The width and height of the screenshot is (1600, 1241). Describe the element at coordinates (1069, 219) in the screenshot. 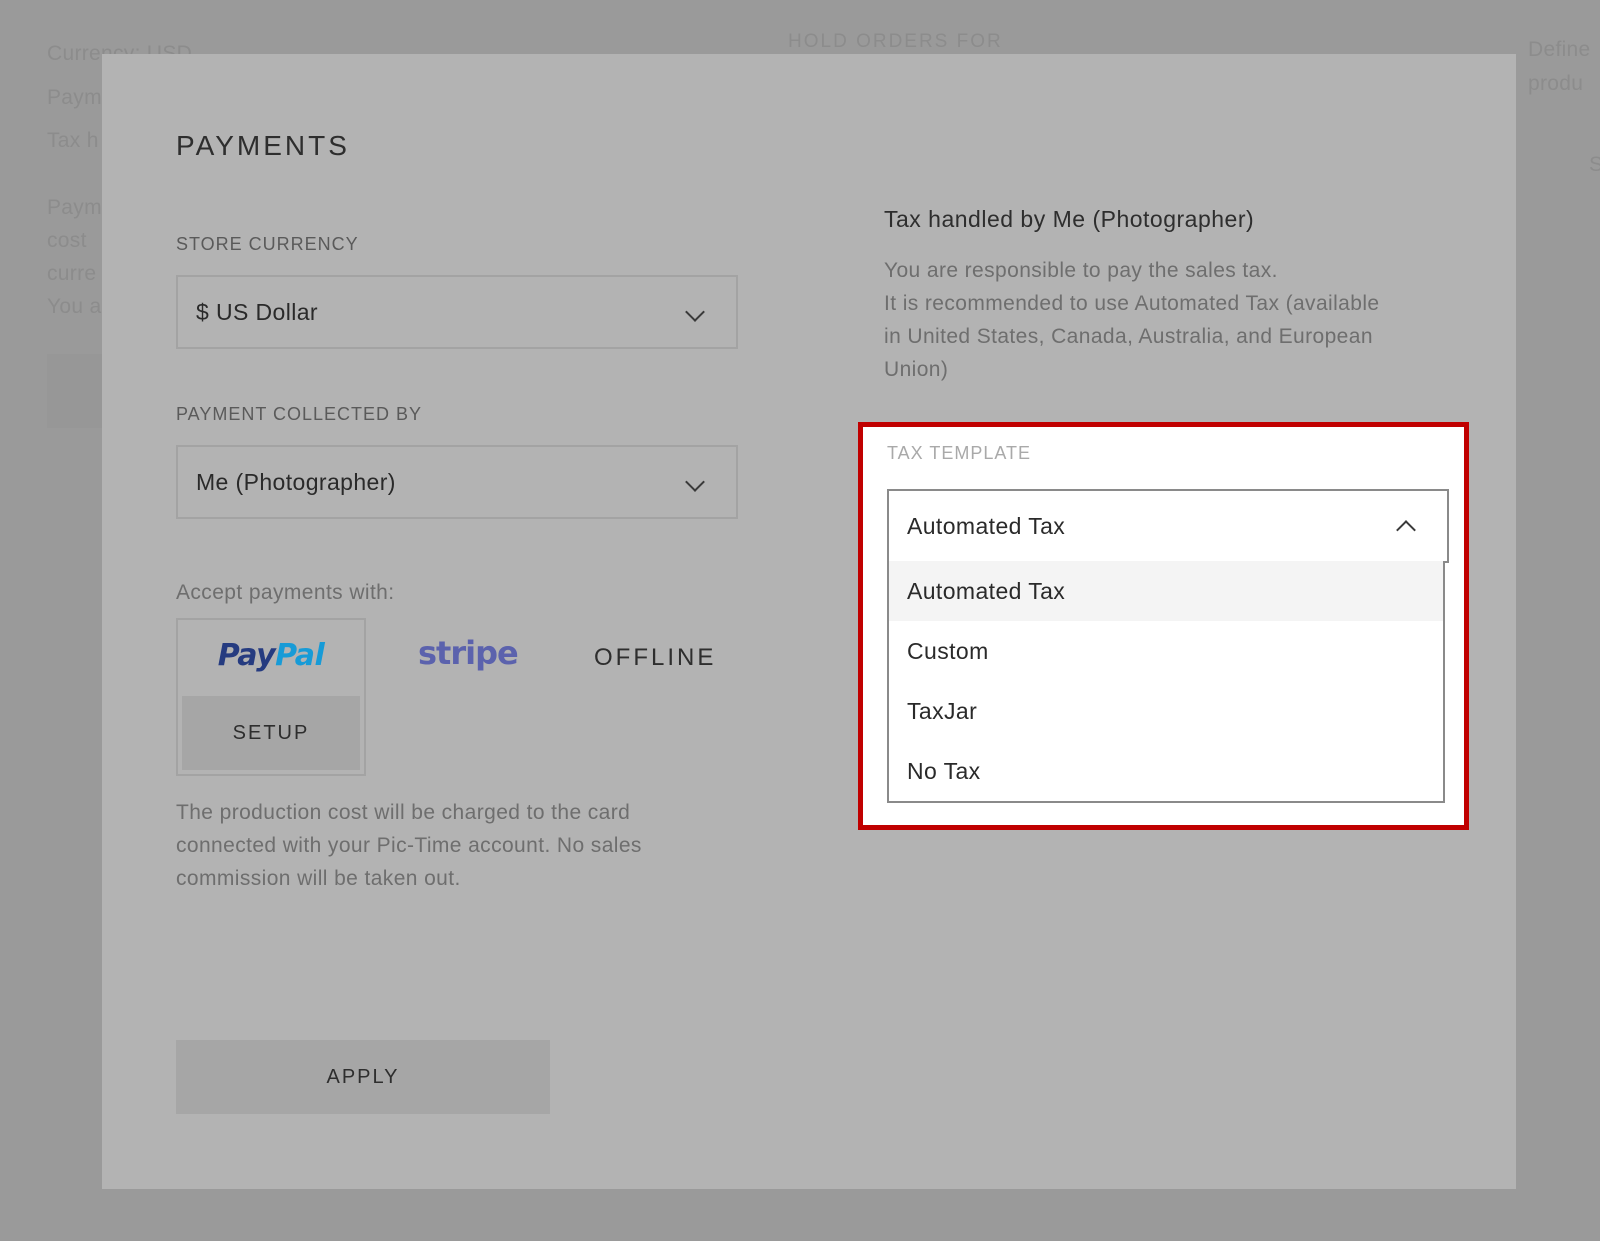

I see `tax-heading: Tax handled by Me (Photographer)` at that location.